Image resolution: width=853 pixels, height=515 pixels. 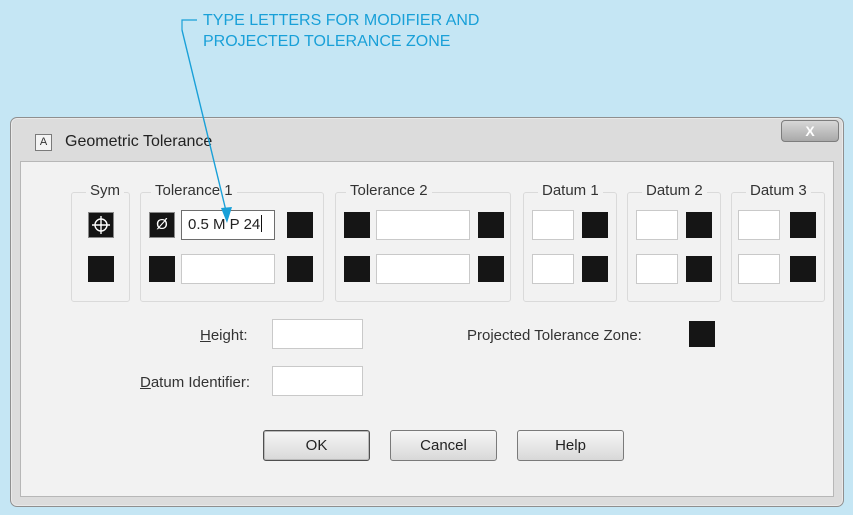 What do you see at coordinates (224, 224) in the screenshot?
I see `tolerance1-text-row1: 0.5 M P 24` at bounding box center [224, 224].